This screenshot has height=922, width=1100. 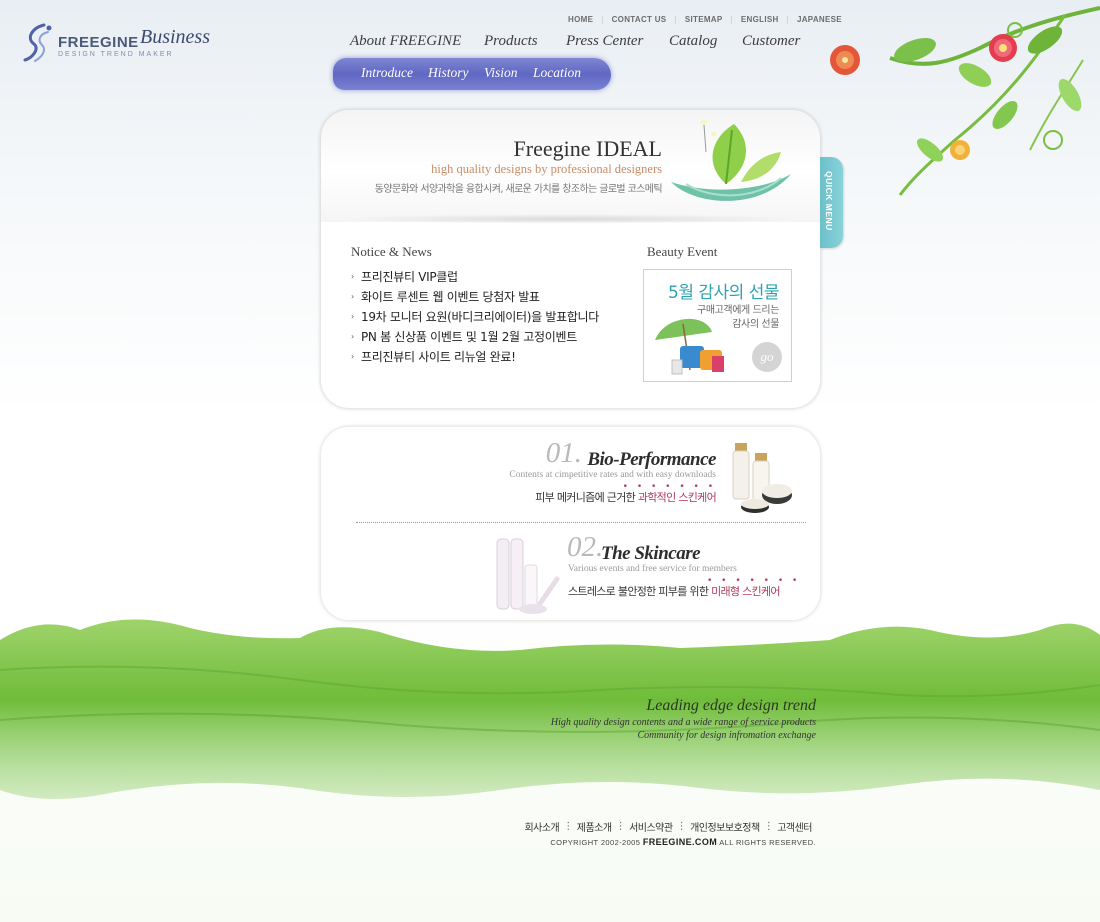 I want to click on red-flower, so click(x=1003, y=48).